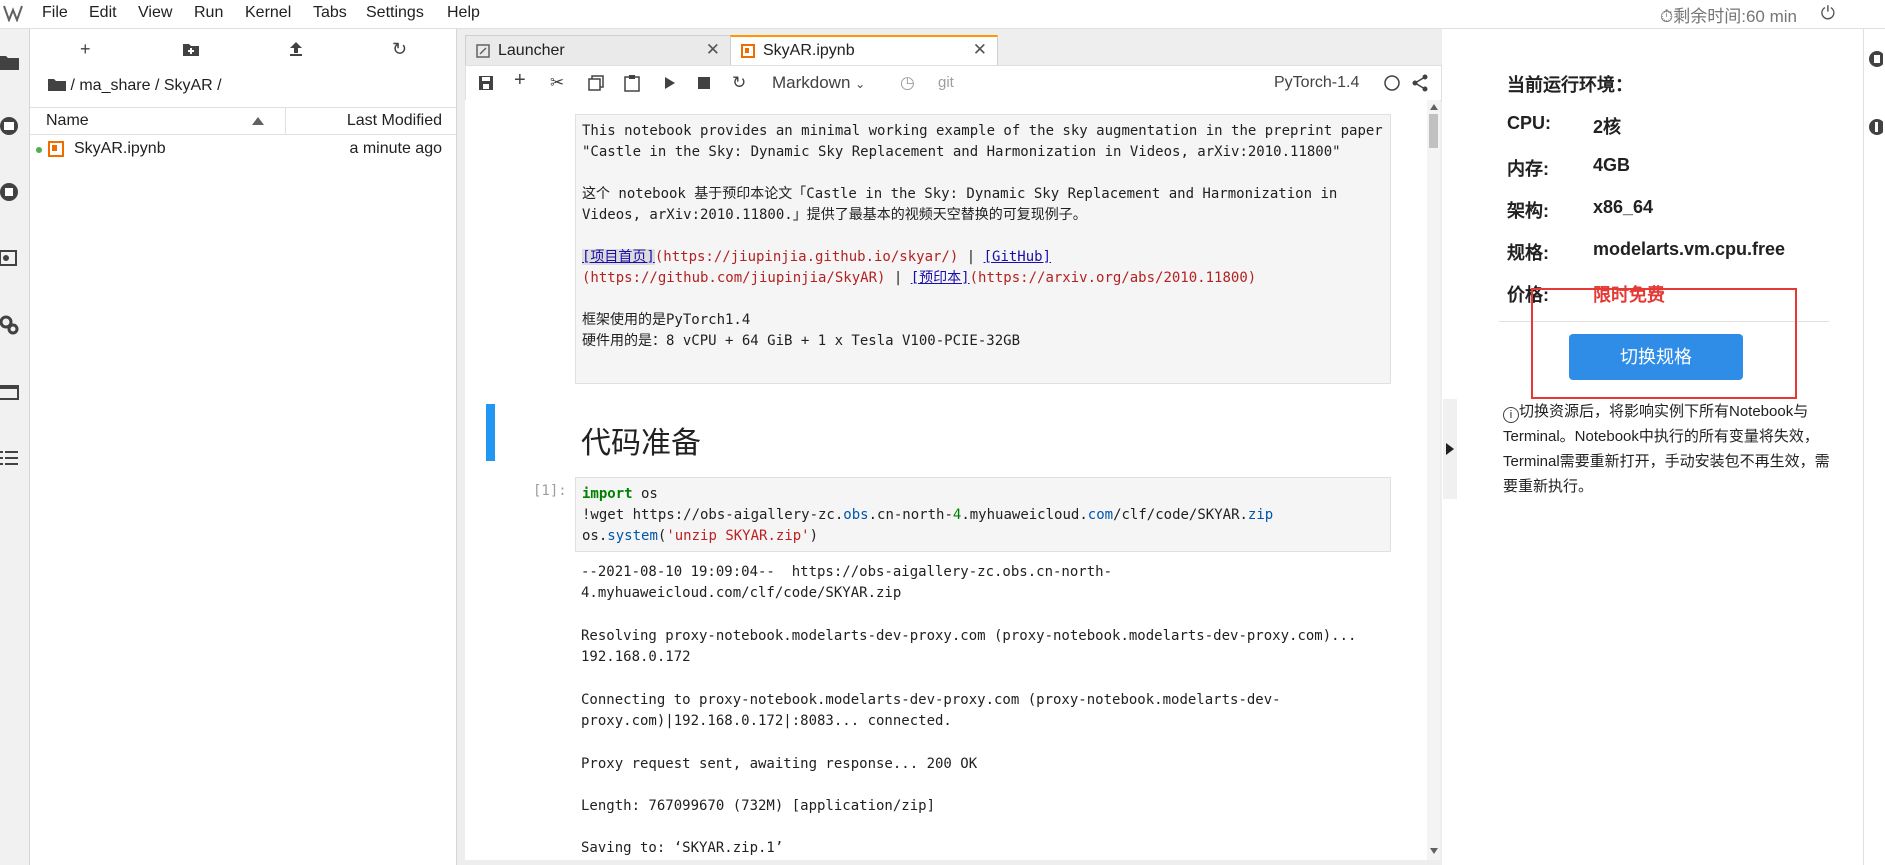 The width and height of the screenshot is (1885, 865). Describe the element at coordinates (10, 258) in the screenshot. I see `commands-icon` at that location.